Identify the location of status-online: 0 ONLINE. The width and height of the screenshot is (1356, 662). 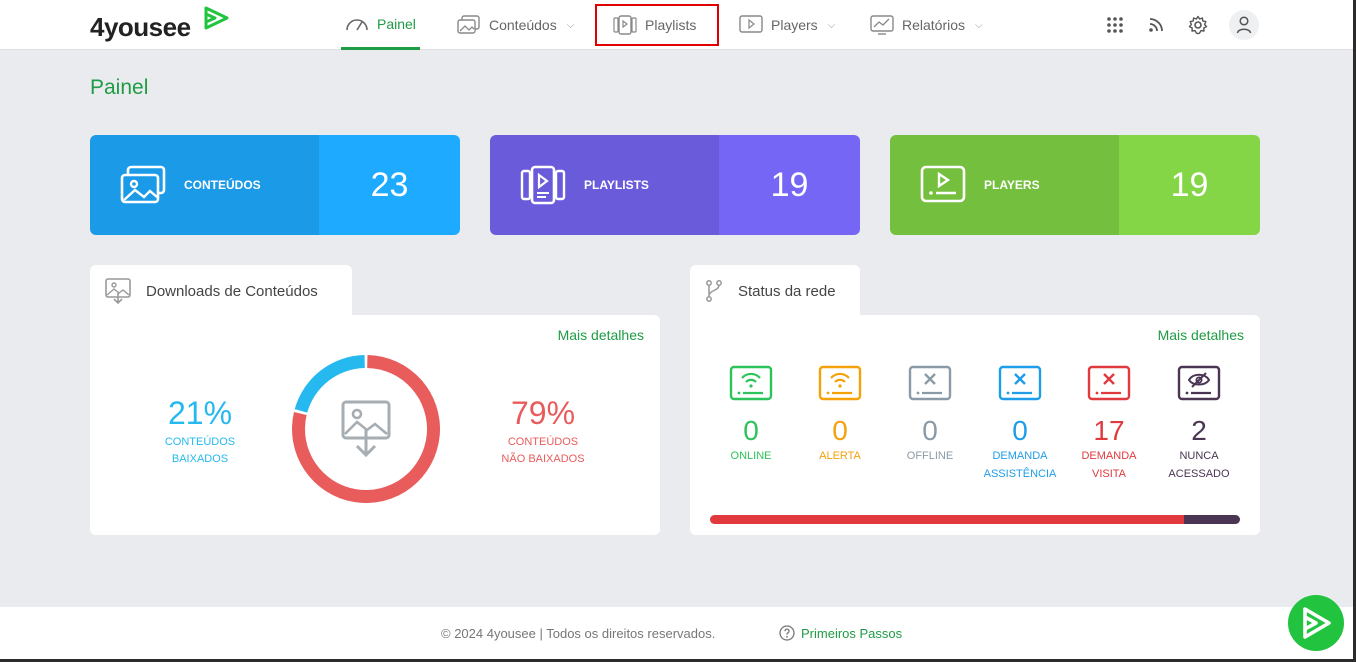
(751, 415).